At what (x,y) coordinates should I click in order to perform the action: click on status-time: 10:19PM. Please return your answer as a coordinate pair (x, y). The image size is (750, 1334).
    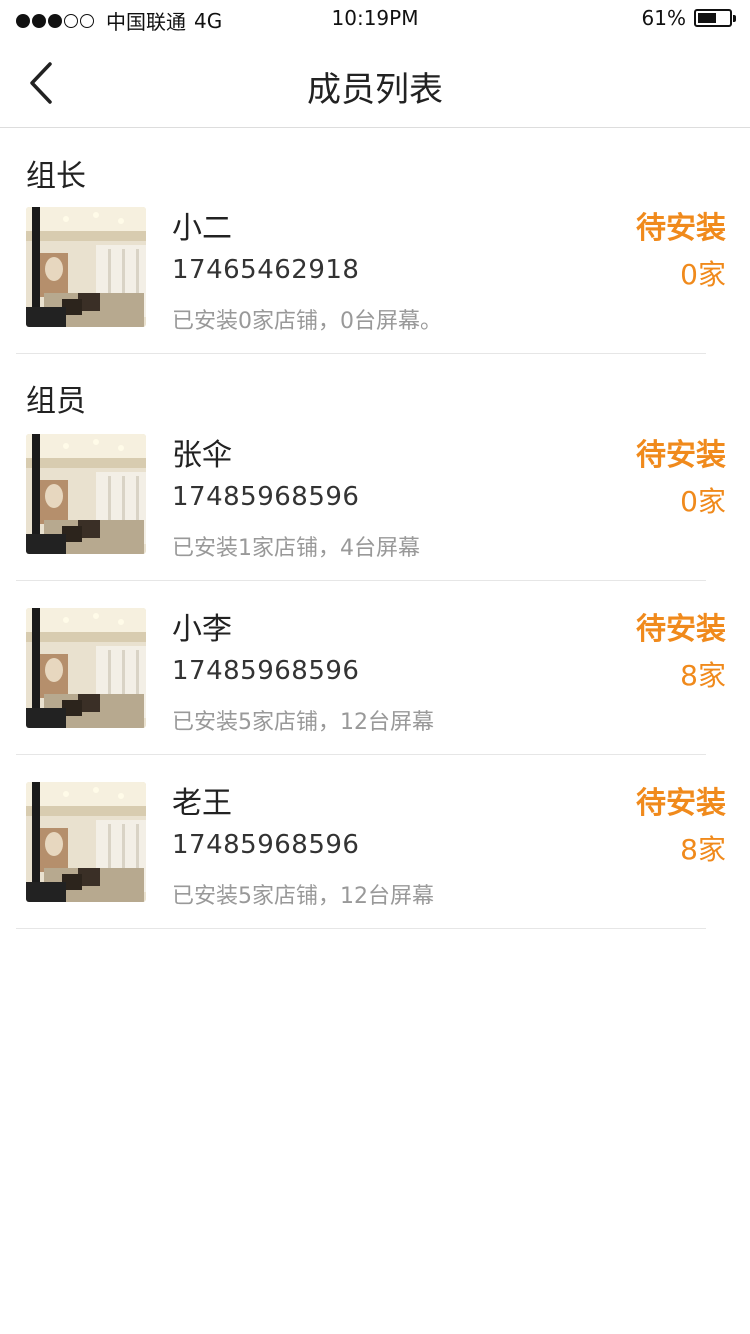
    Looking at the image, I should click on (375, 18).